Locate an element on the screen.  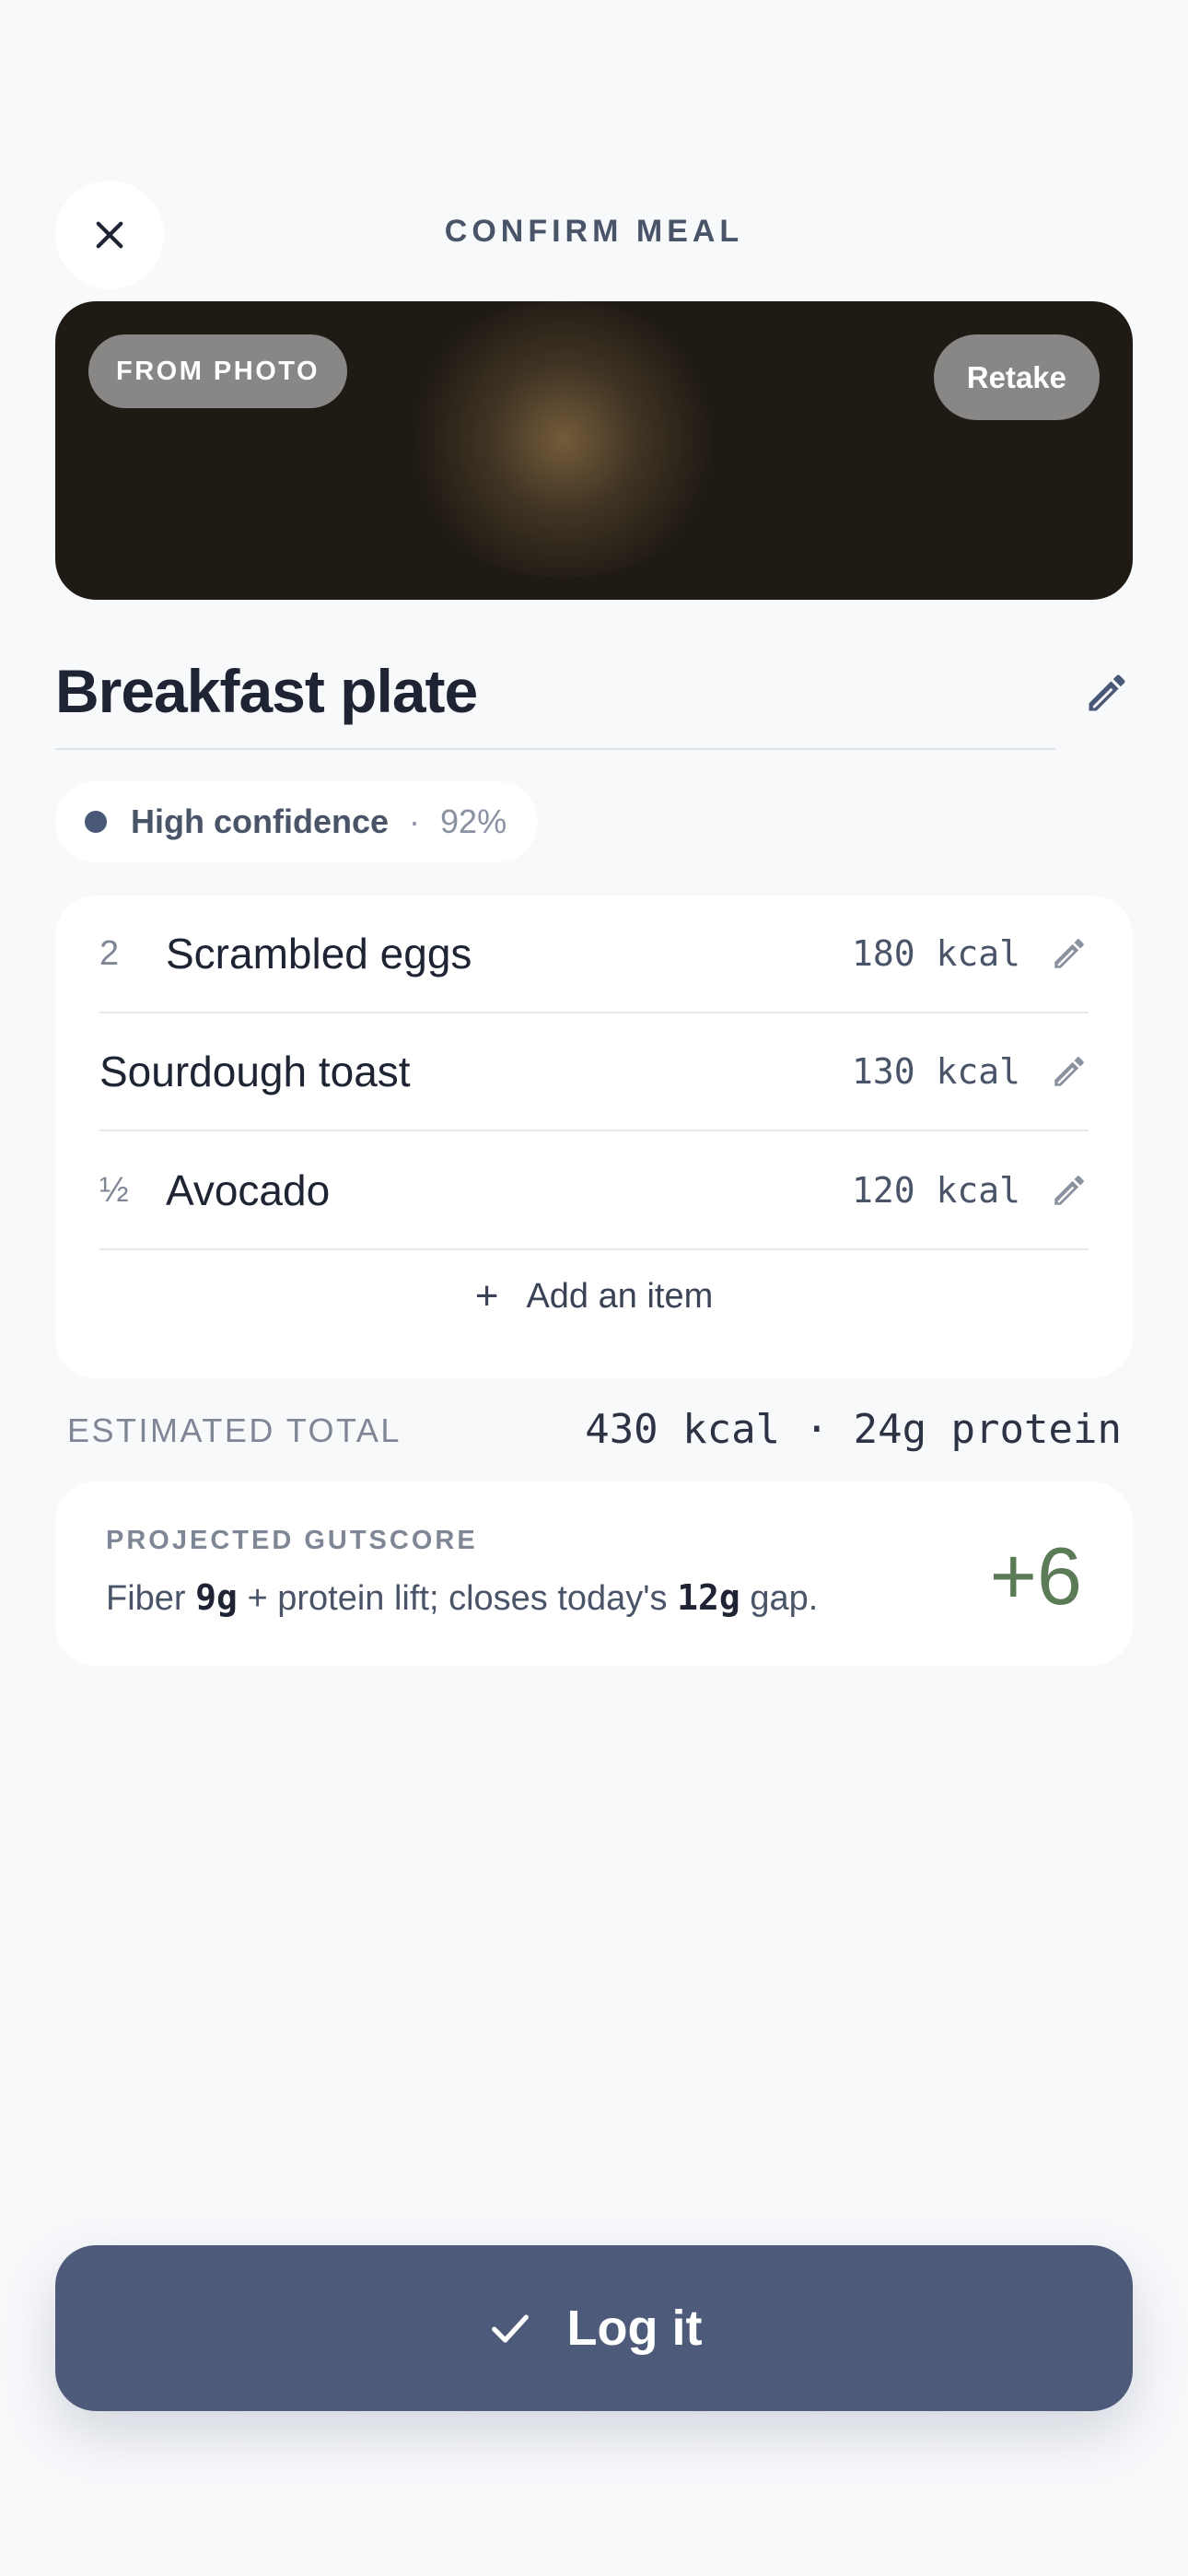
add-item-button: + Add an item is located at coordinates (594, 1296).